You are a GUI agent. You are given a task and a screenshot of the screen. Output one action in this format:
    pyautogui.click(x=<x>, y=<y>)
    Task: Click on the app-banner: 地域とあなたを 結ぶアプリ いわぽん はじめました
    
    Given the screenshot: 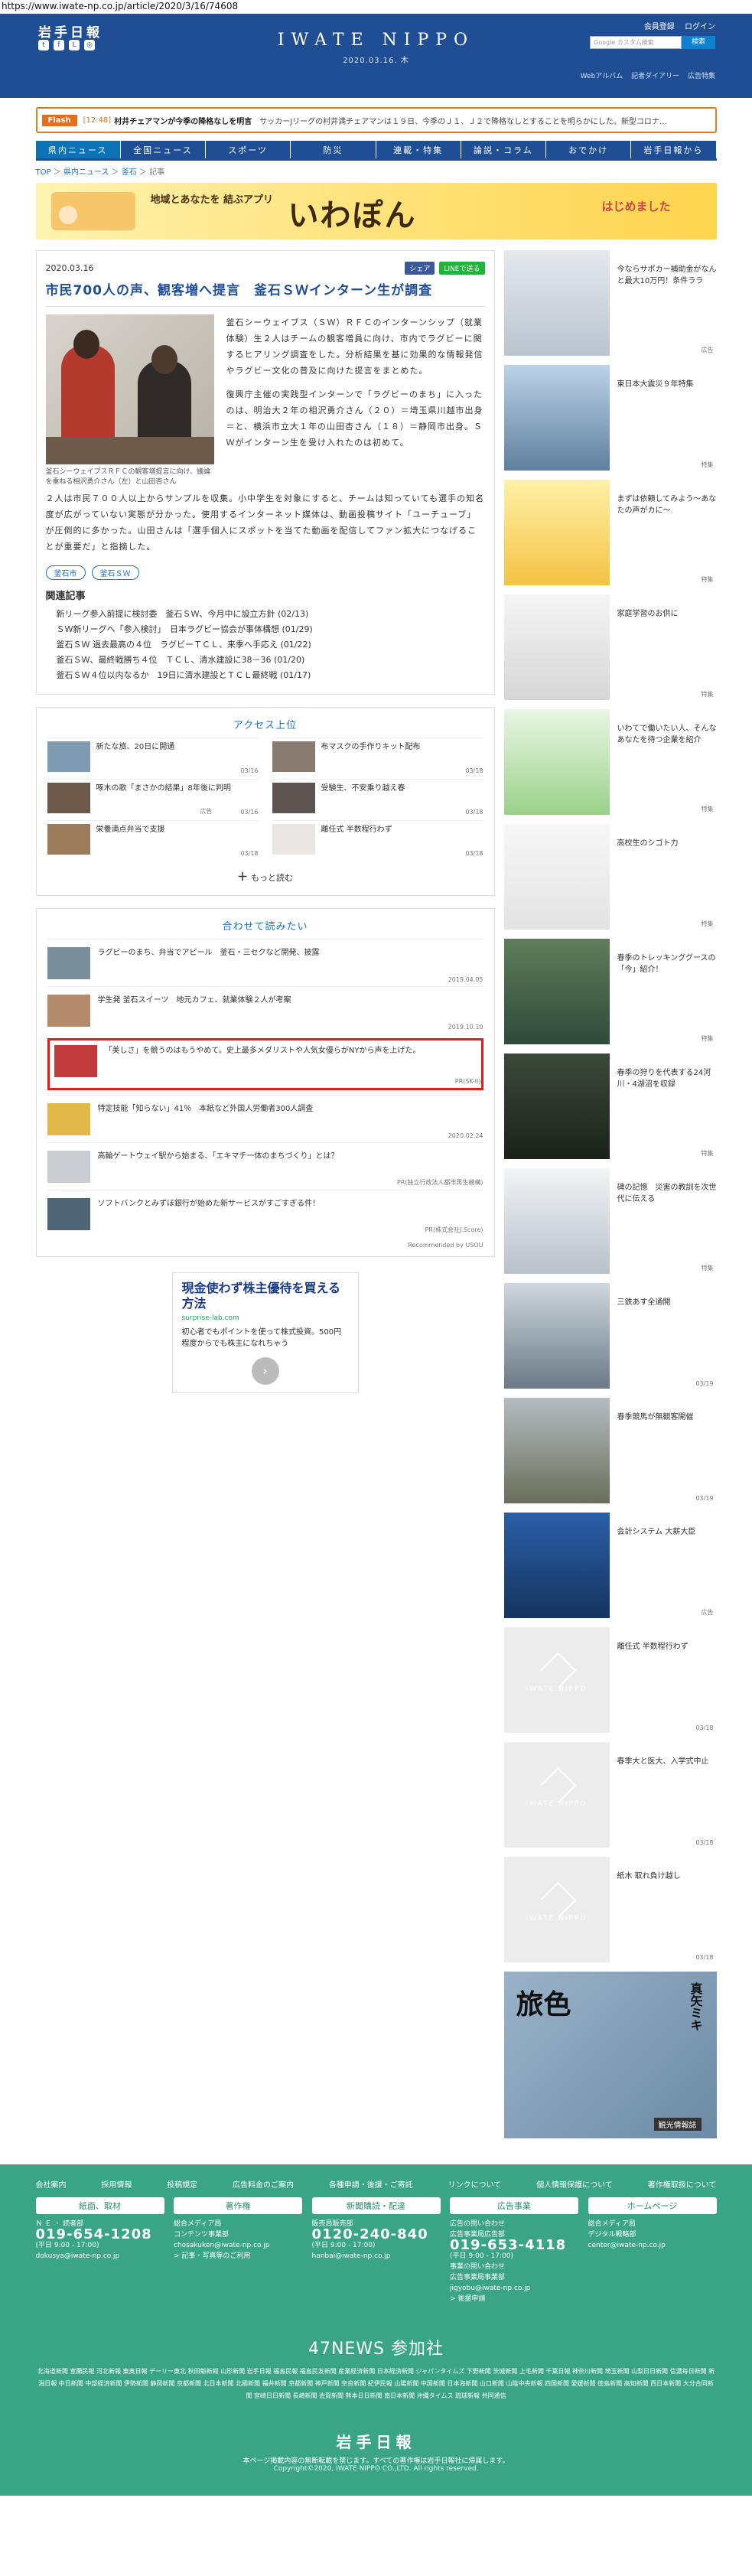 What is the action you would take?
    pyautogui.click(x=376, y=211)
    